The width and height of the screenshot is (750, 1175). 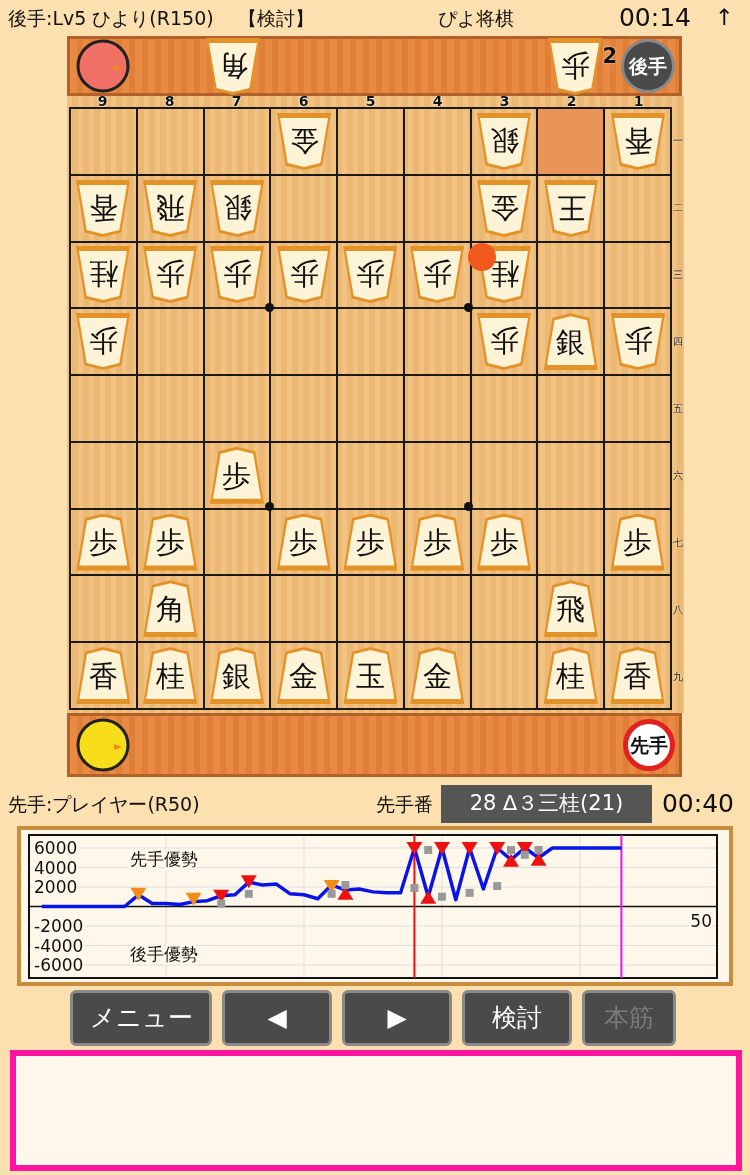 I want to click on chart-note: 先手優勢, so click(x=164, y=858).